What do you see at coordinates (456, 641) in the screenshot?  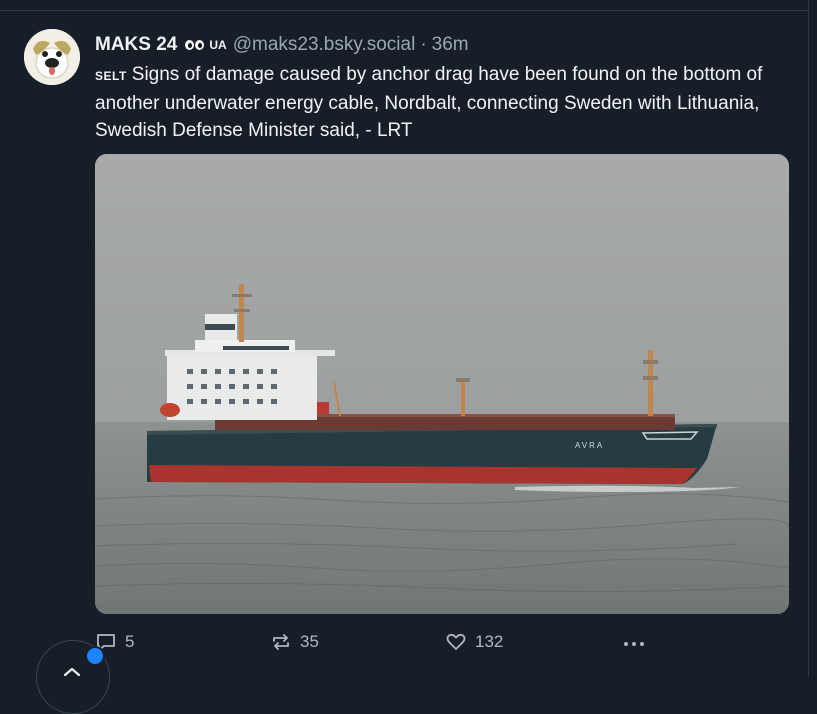 I see `like-icon` at bounding box center [456, 641].